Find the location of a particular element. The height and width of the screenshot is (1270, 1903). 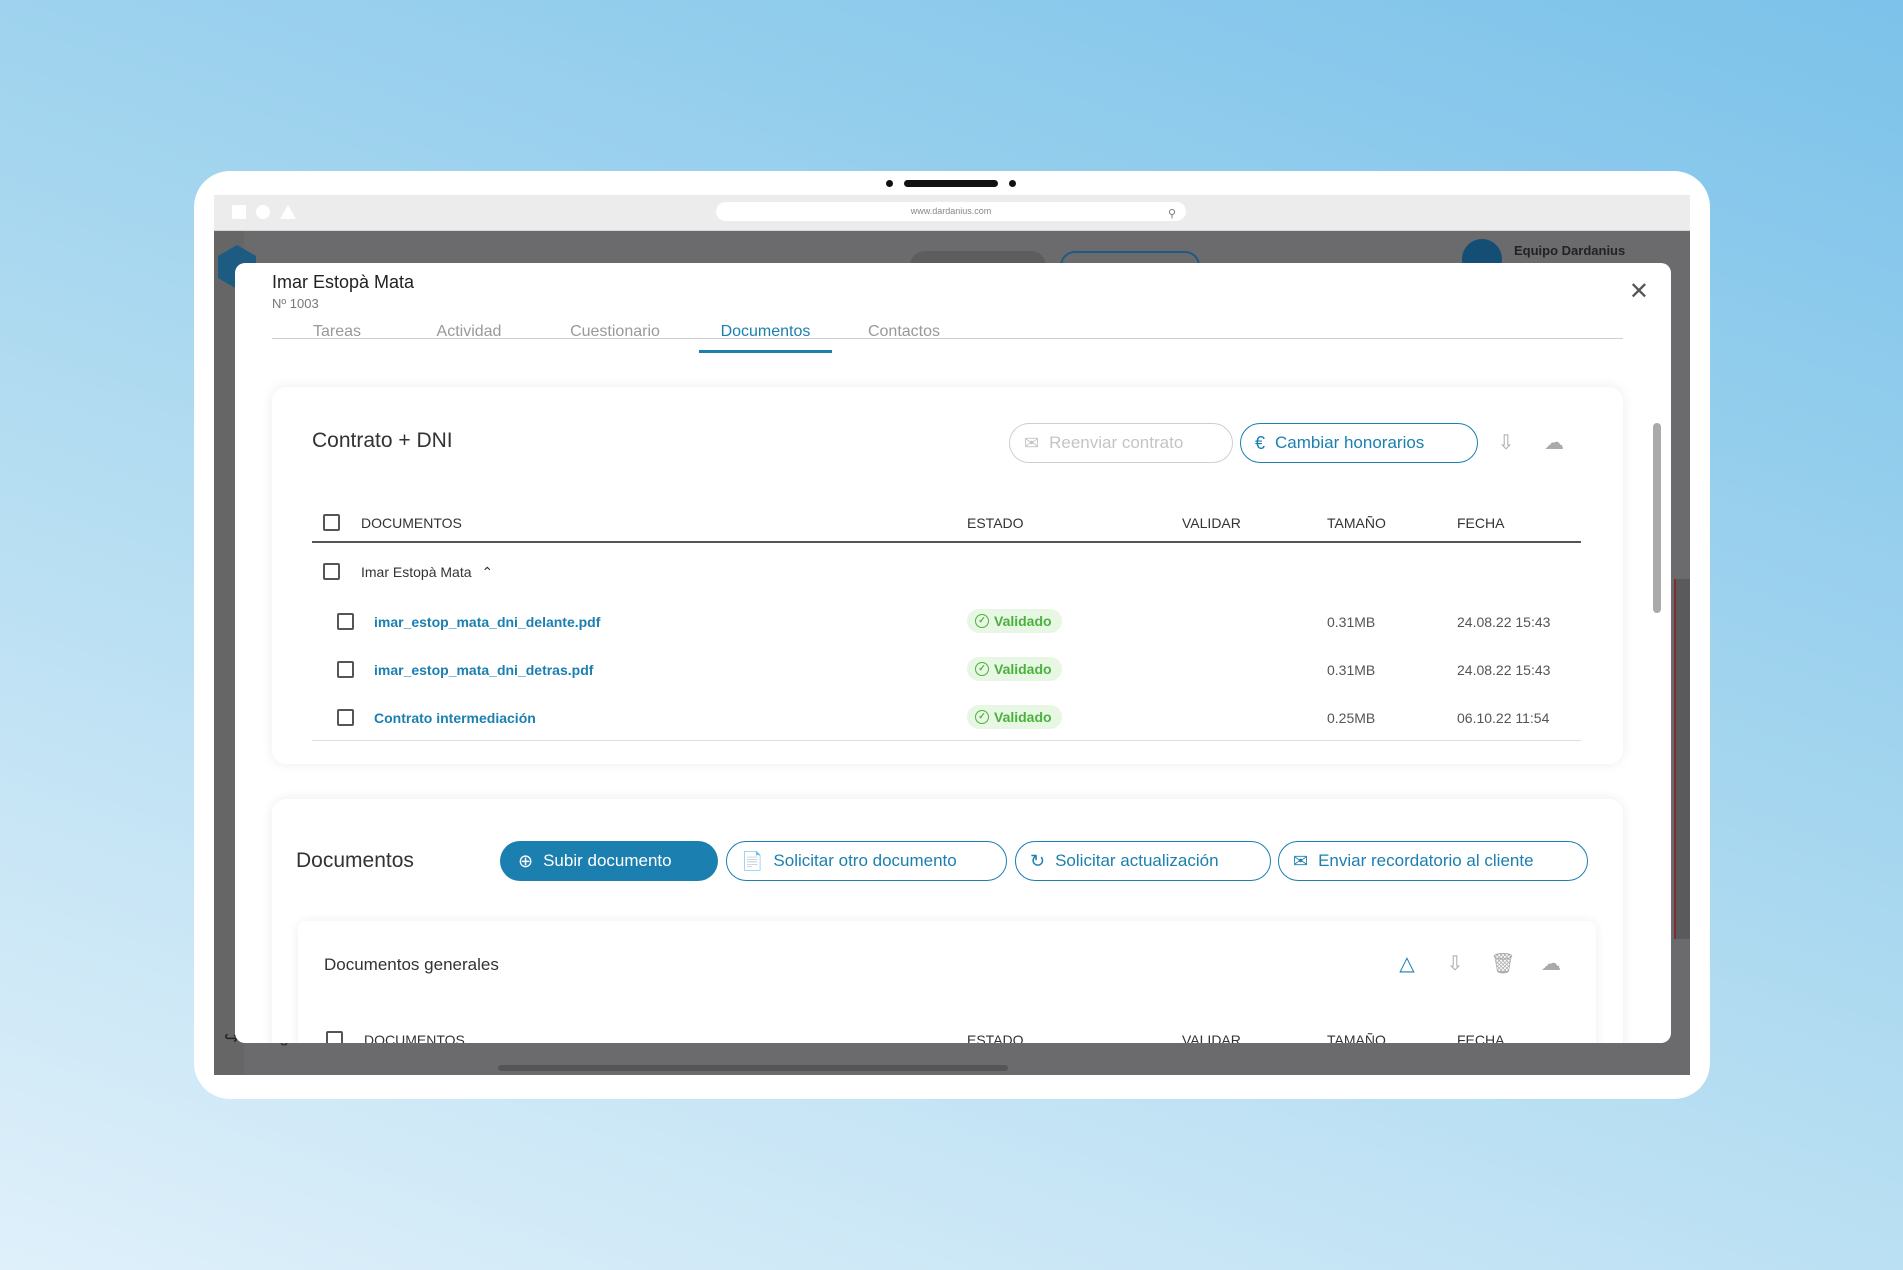

tab-tareas: Tareas is located at coordinates (337, 338).